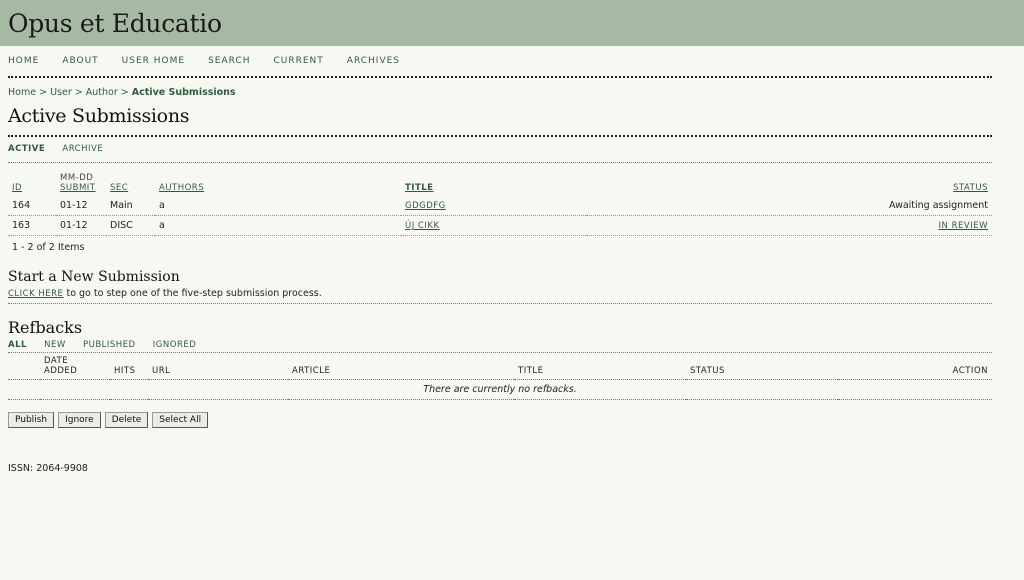 The height and width of the screenshot is (580, 1024). Describe the element at coordinates (707, 371) in the screenshot. I see `refback-status-header: STATUS` at that location.